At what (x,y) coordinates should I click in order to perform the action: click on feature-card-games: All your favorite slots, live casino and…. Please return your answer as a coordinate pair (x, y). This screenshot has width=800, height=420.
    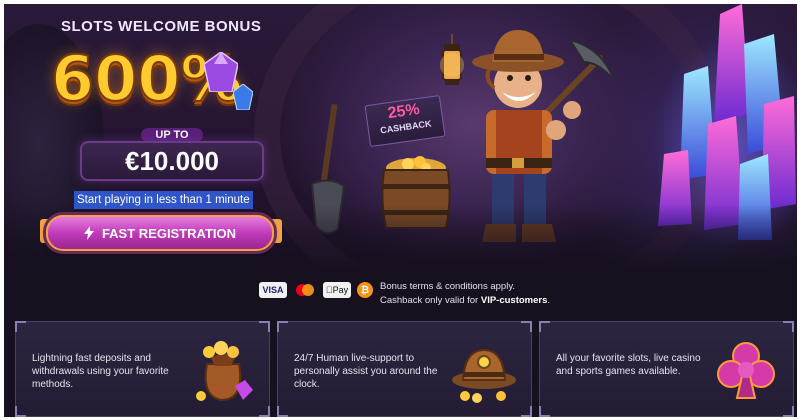
    Looking at the image, I should click on (666, 369).